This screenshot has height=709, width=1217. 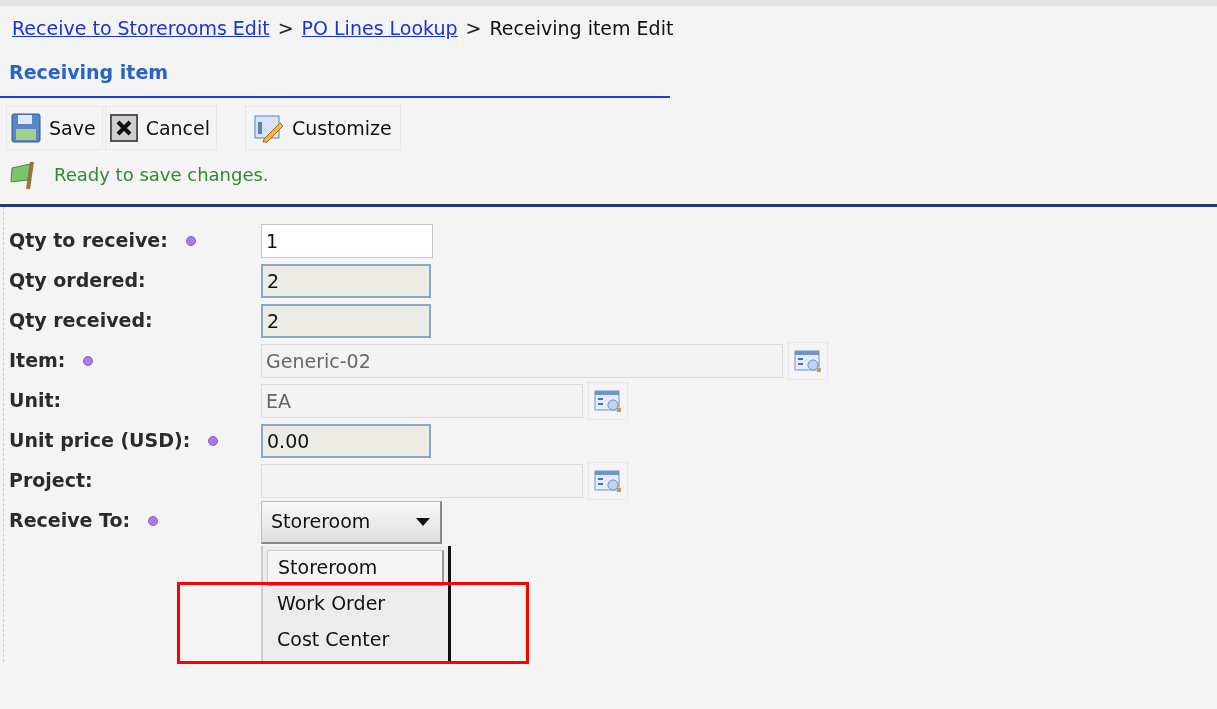 I want to click on field-label: Qty ordered:, so click(x=77, y=281).